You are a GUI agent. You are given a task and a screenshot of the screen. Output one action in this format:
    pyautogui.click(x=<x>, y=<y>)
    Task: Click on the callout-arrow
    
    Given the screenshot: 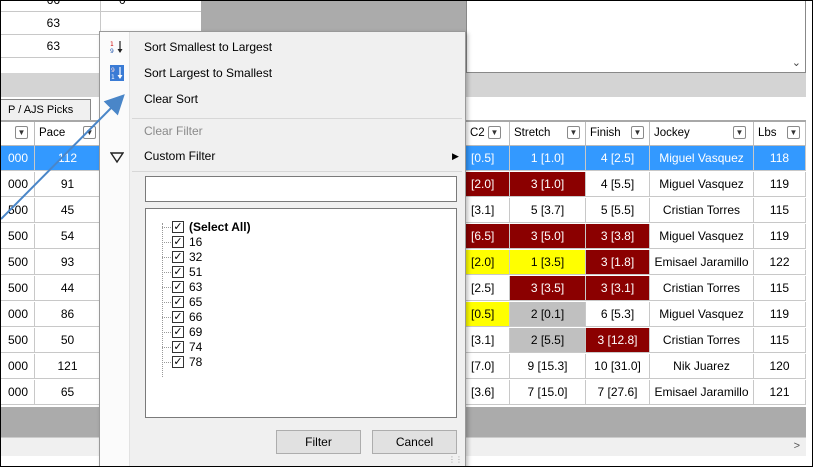 What is the action you would take?
    pyautogui.click(x=63, y=157)
    